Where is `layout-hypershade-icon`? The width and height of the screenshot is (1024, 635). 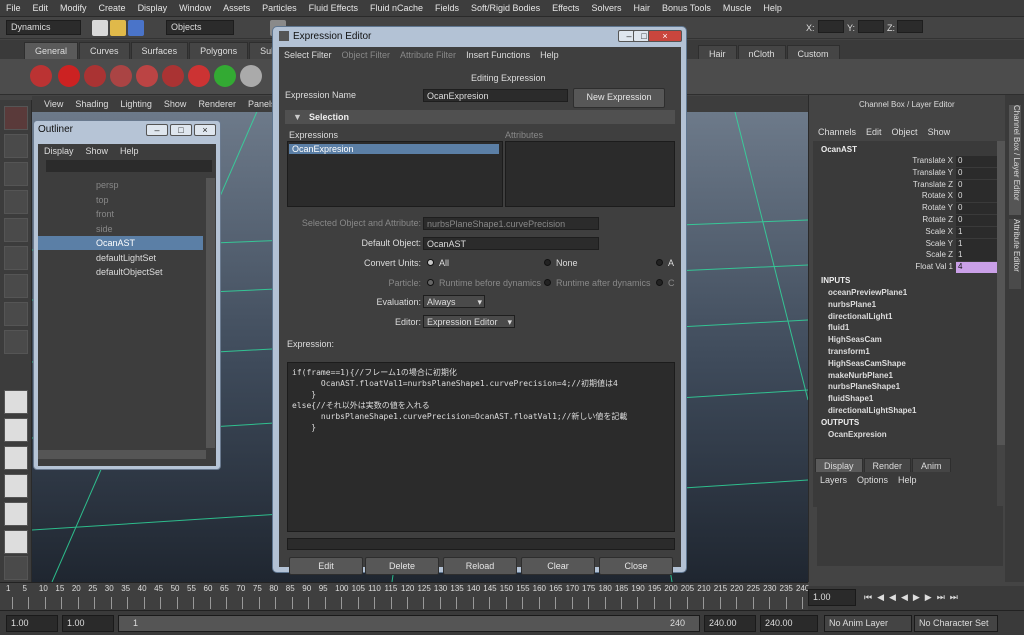
layout-hypershade-icon is located at coordinates (16, 542).